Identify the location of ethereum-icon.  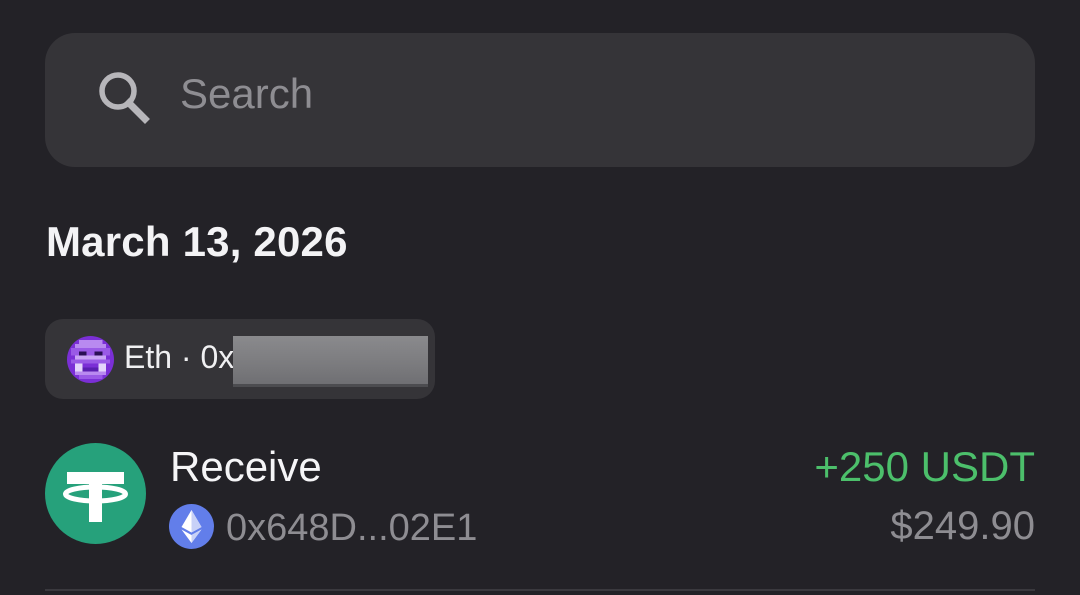
(191, 526).